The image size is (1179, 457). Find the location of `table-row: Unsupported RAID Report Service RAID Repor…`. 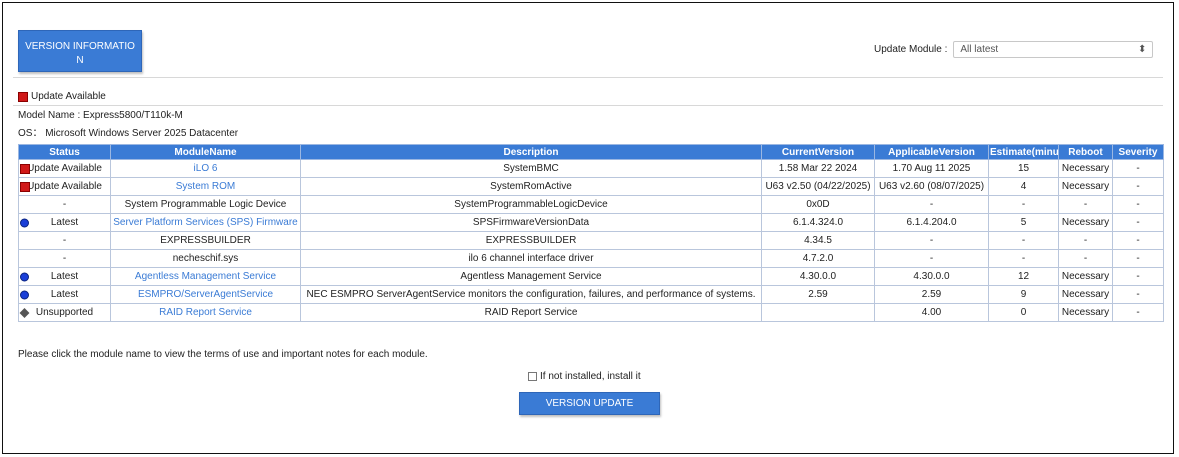

table-row: Unsupported RAID Report Service RAID Repor… is located at coordinates (591, 312).